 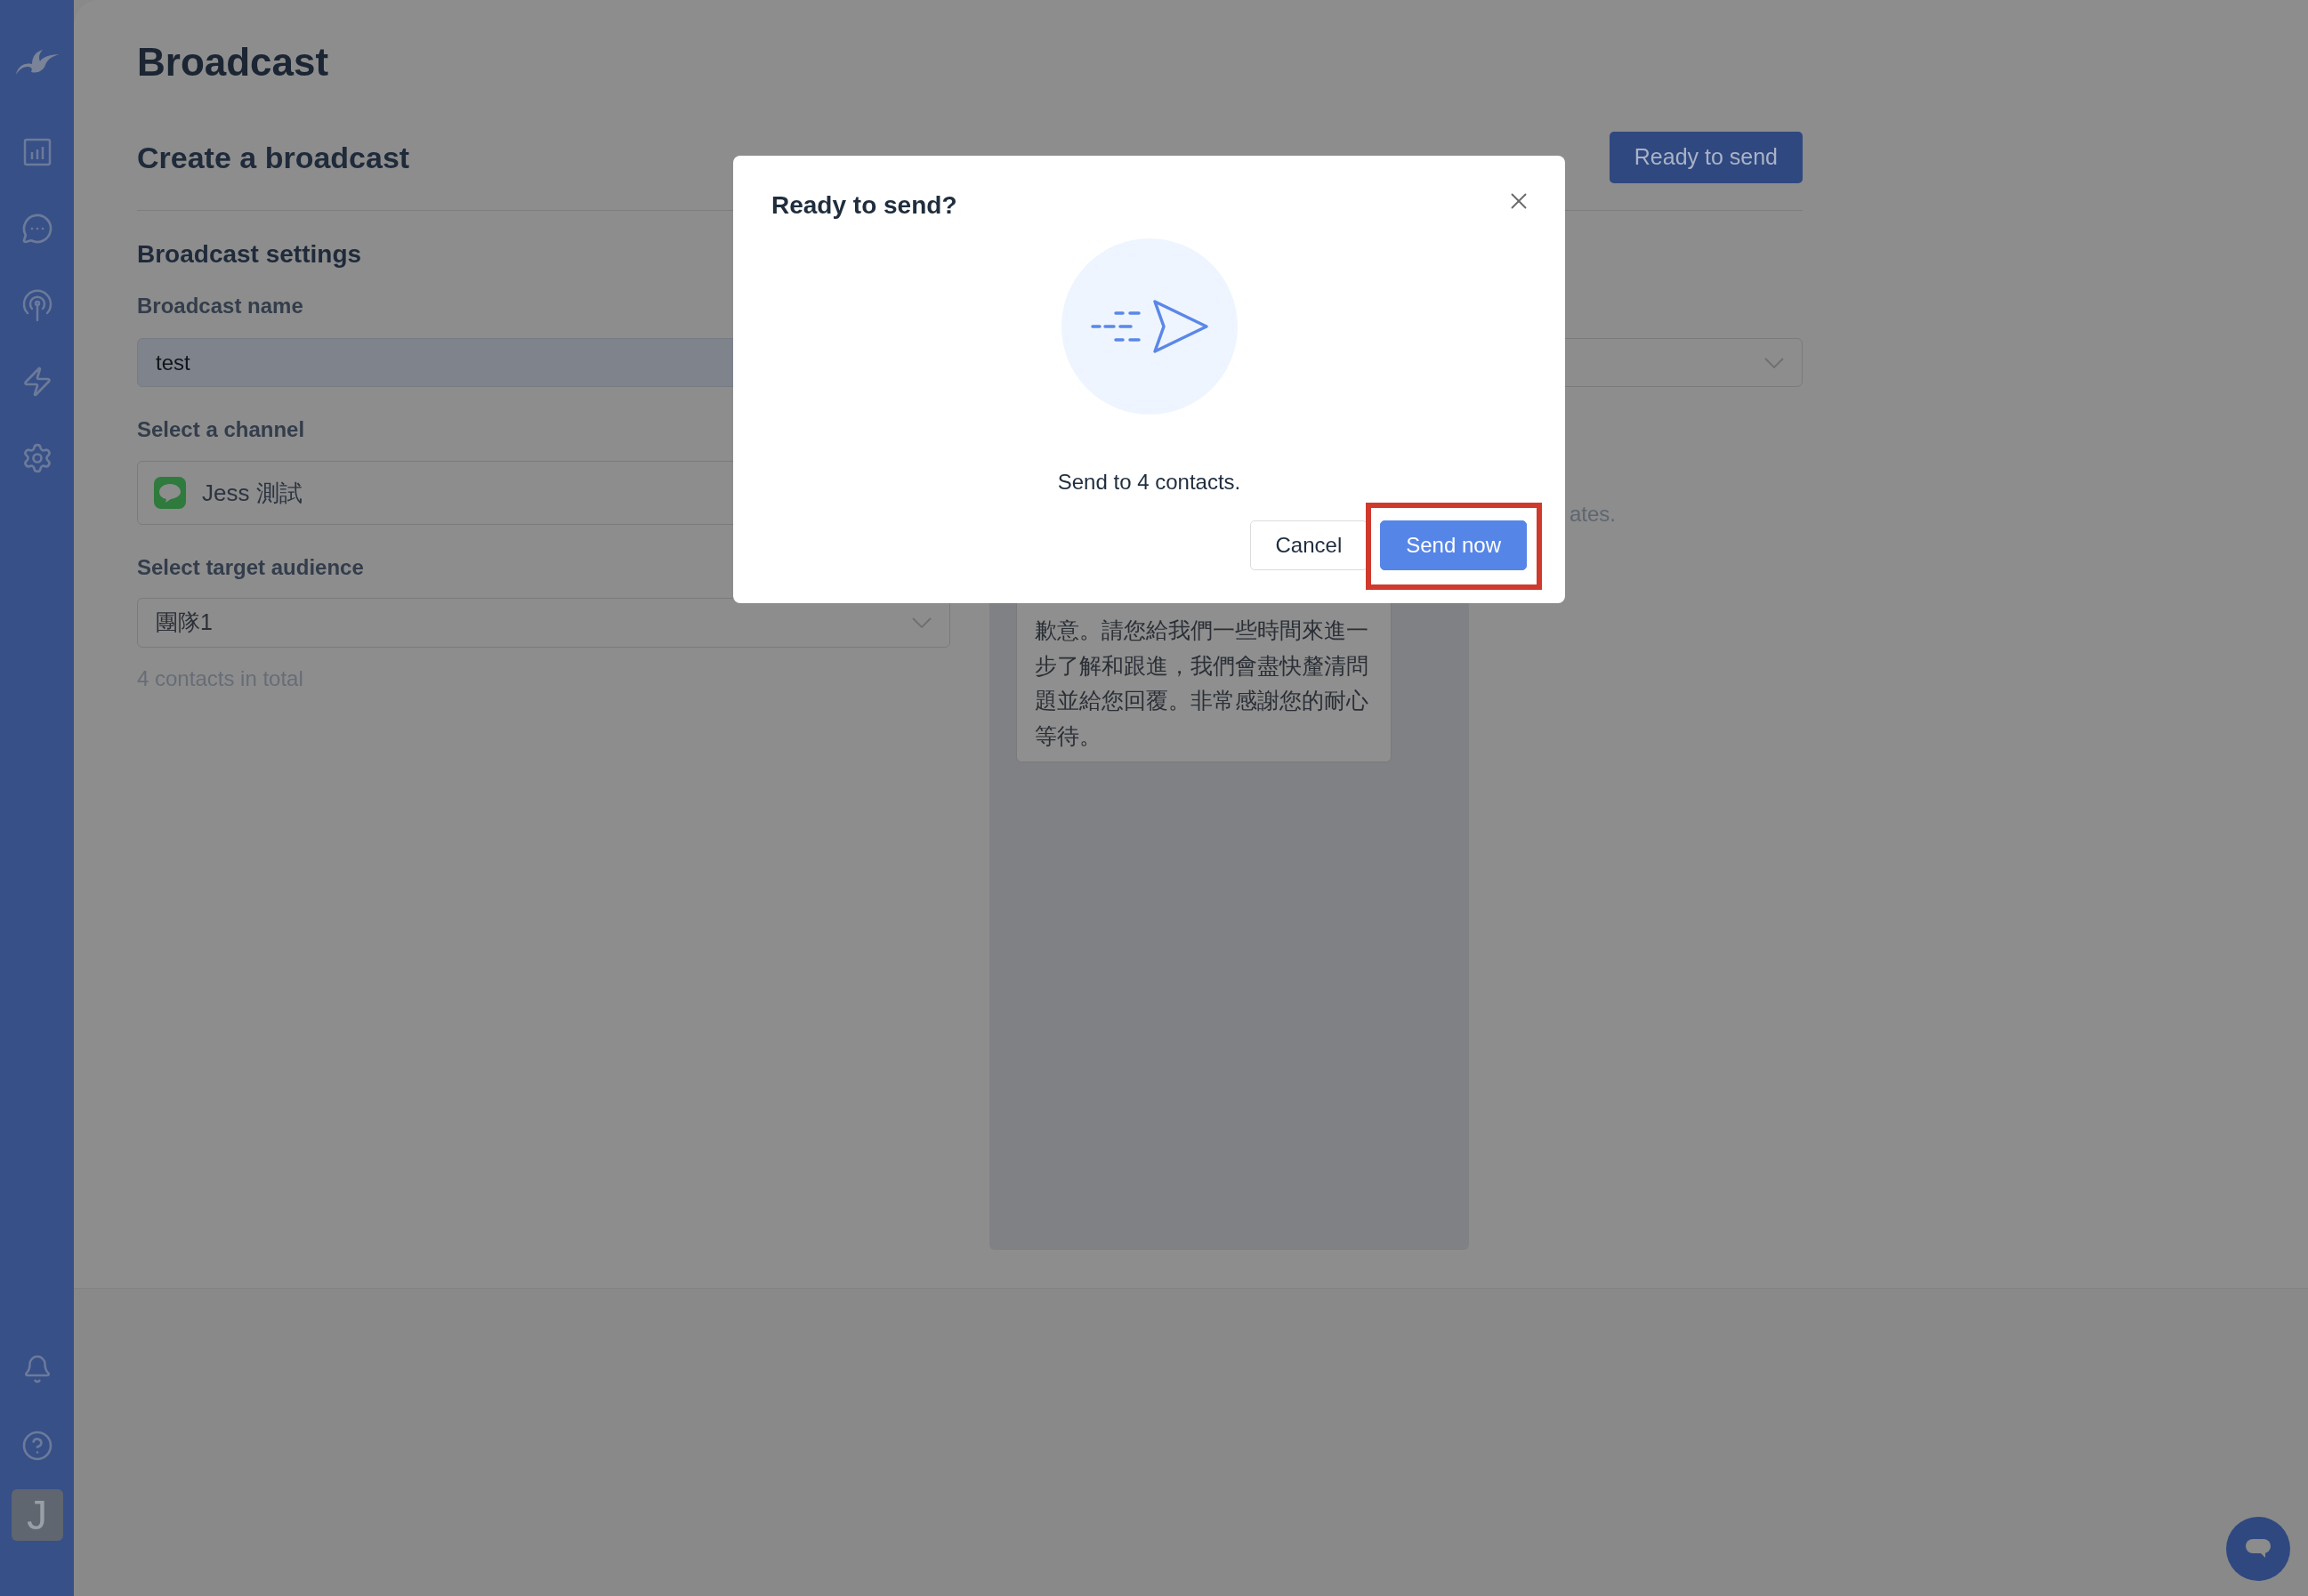 What do you see at coordinates (37, 1515) in the screenshot?
I see `user-avatar: J` at bounding box center [37, 1515].